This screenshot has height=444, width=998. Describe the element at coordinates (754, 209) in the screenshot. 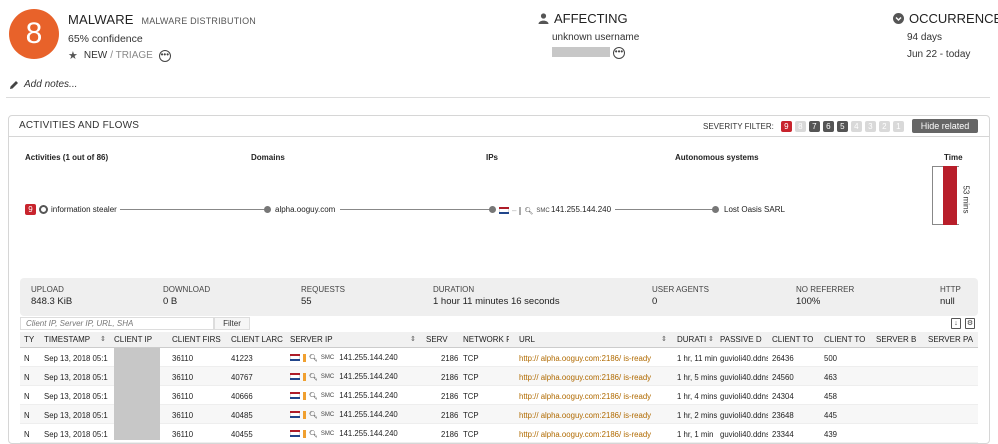

I see `asn-label: Lost Oasis SARL` at that location.